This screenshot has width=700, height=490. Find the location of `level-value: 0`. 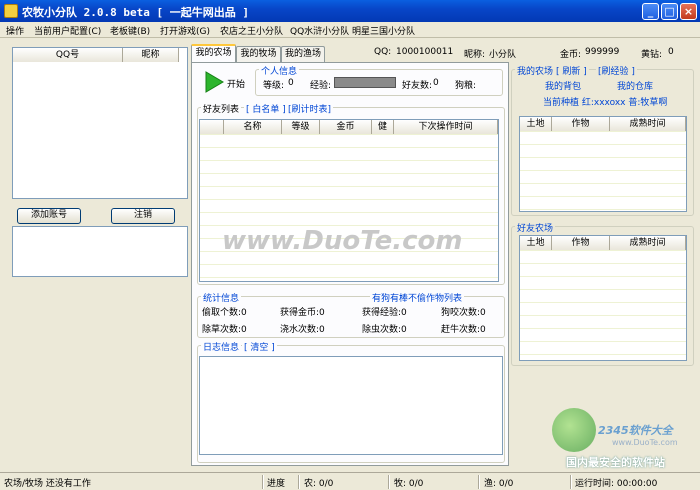

level-value: 0 is located at coordinates (291, 83).